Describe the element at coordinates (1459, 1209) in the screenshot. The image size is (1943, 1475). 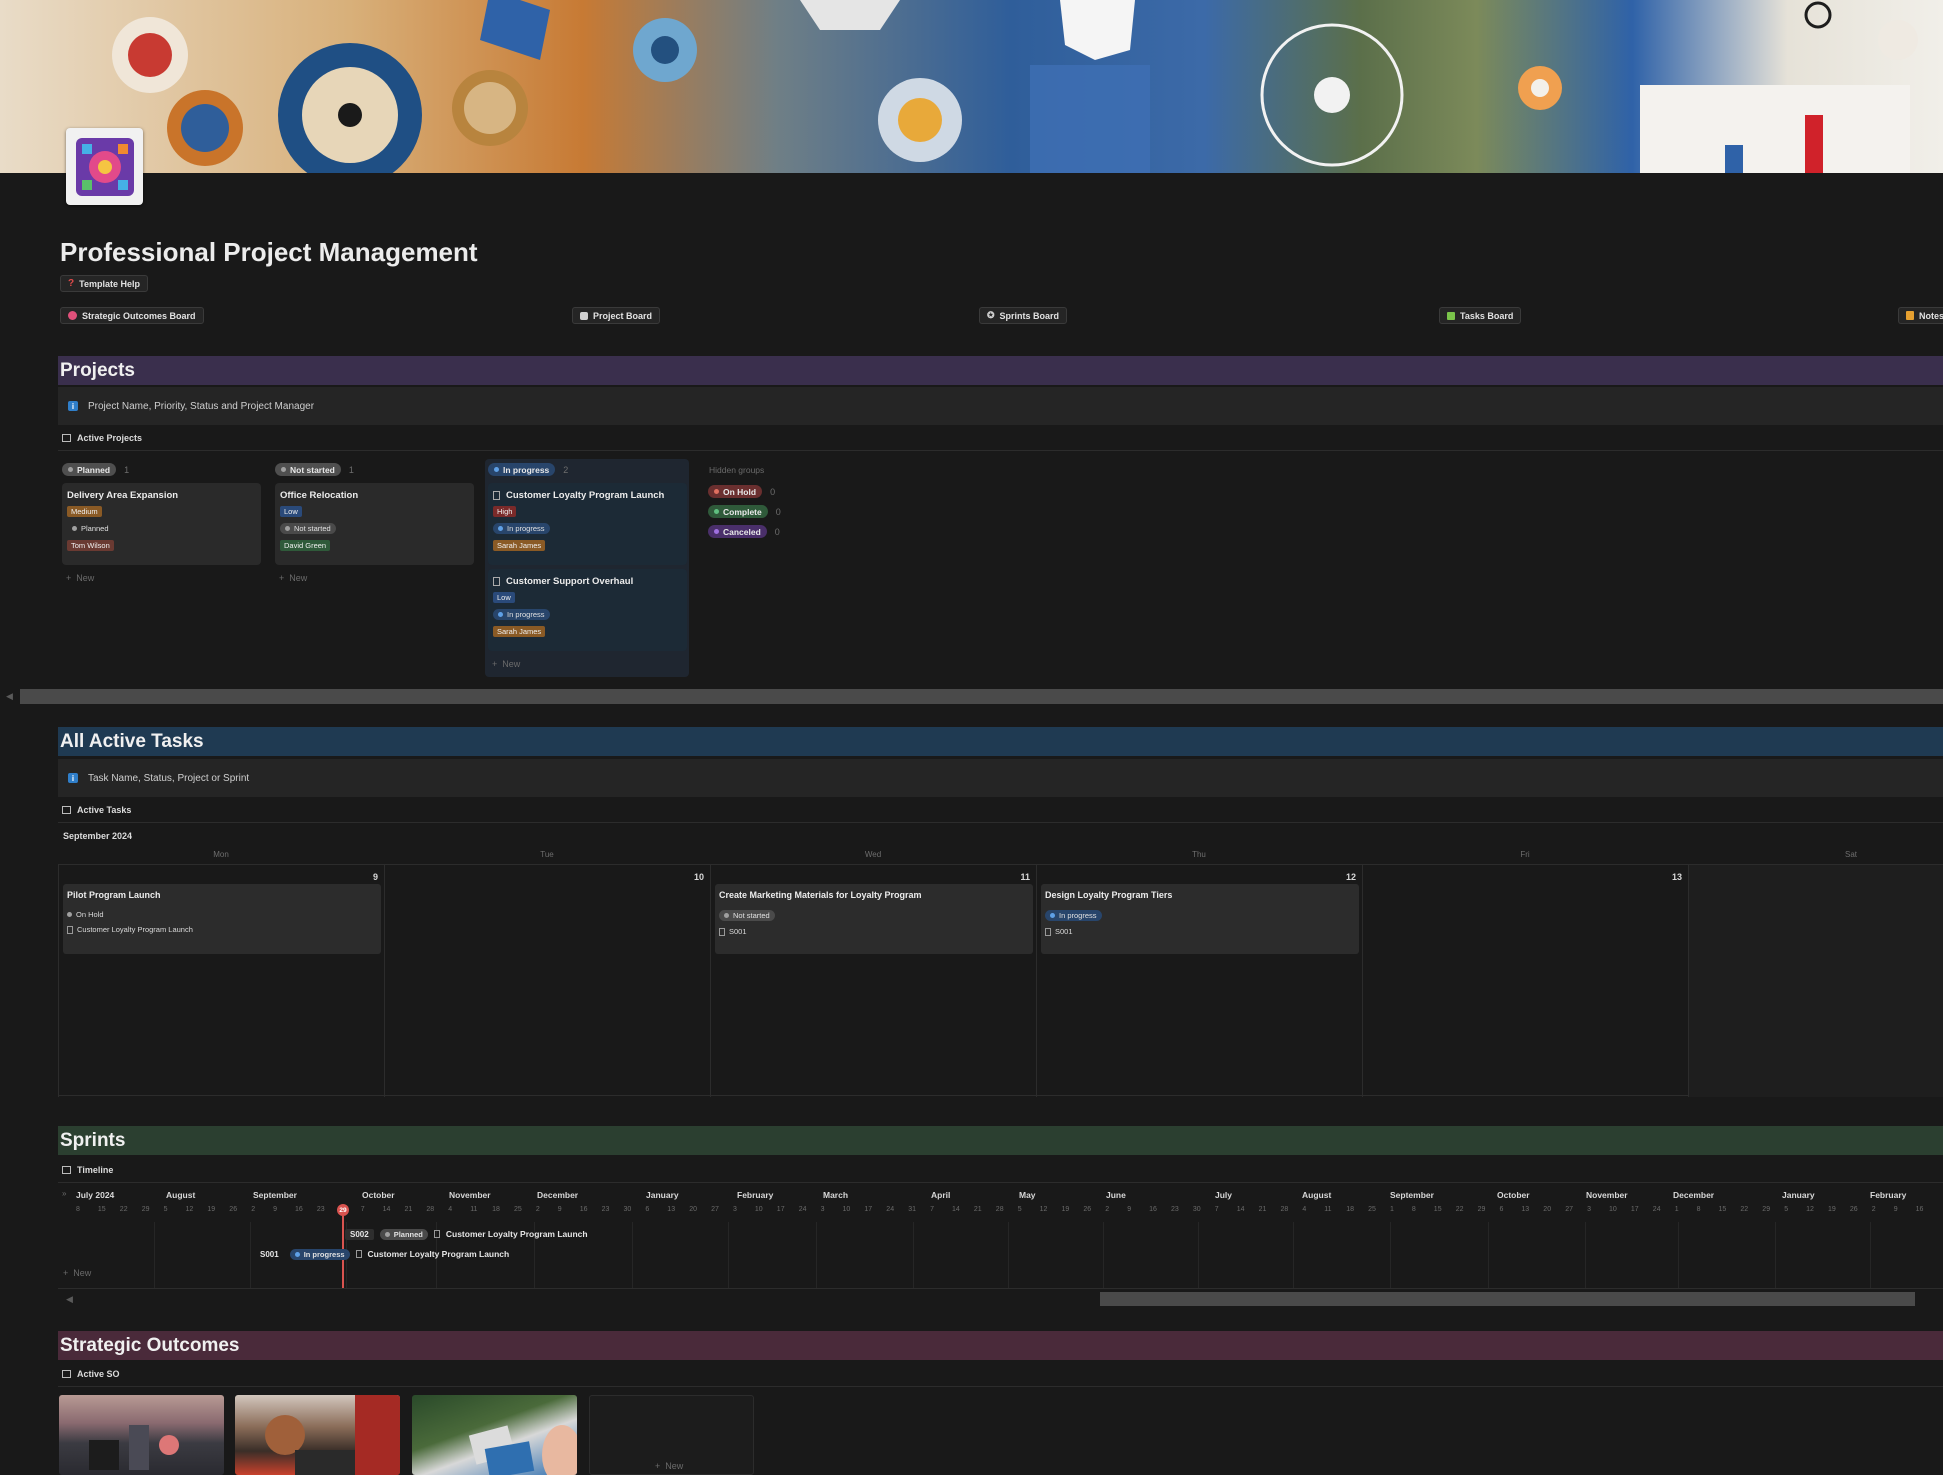
I see `timeline-day-label: 22` at that location.